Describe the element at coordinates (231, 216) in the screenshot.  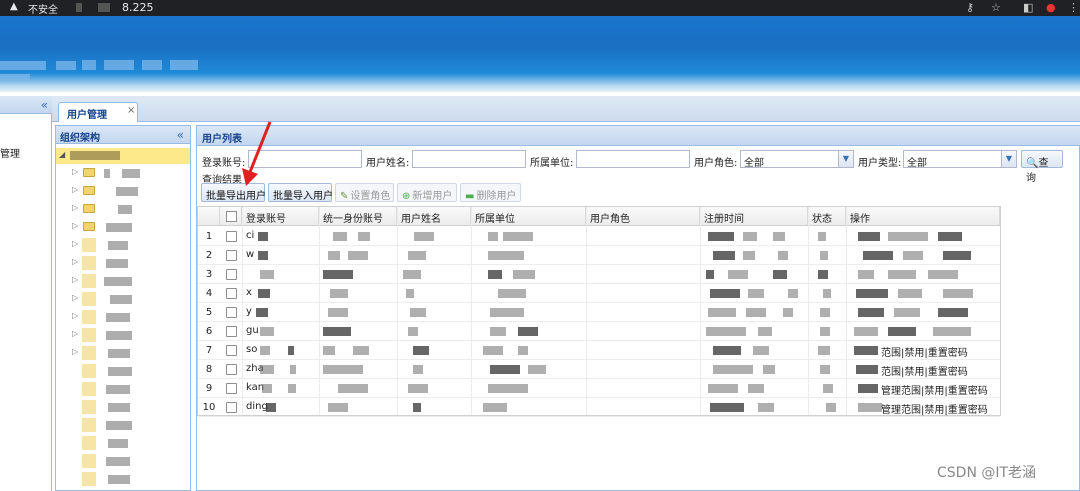
I see `select-all-checkbox` at that location.